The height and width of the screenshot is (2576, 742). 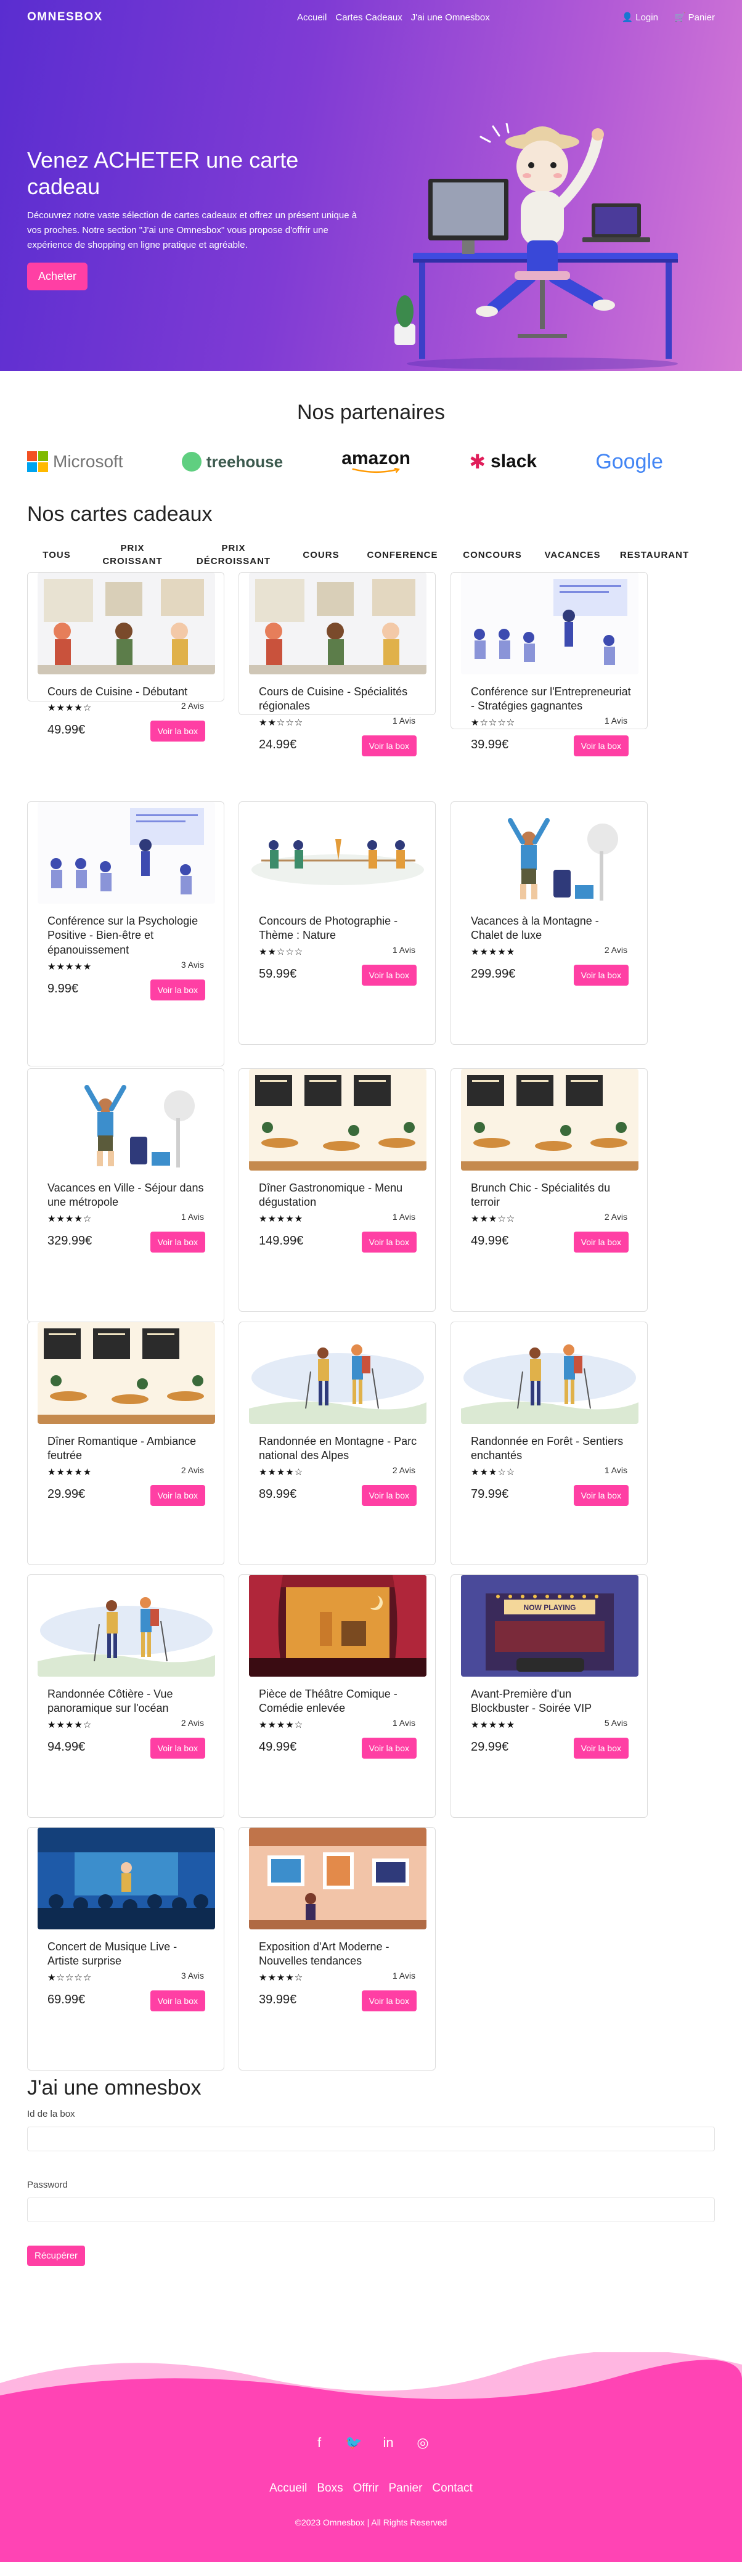 I want to click on nav-link-omnesbox: J'ai une Omnesbox, so click(x=450, y=17).